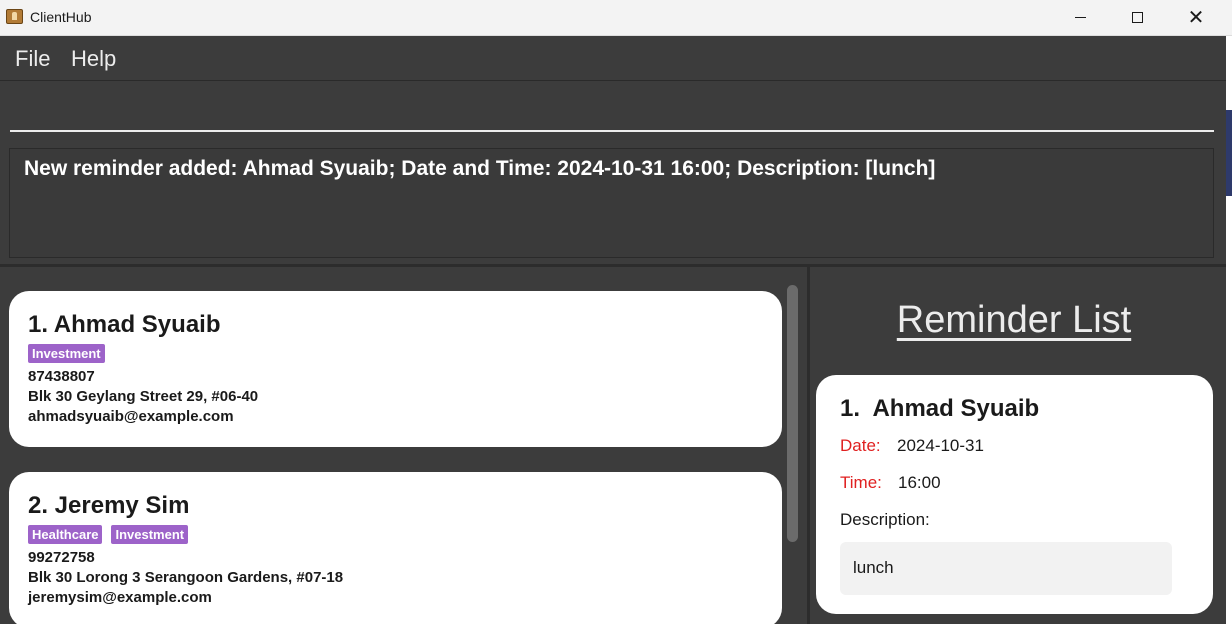  What do you see at coordinates (860, 445) in the screenshot?
I see `reminder-date-label: Date:` at bounding box center [860, 445].